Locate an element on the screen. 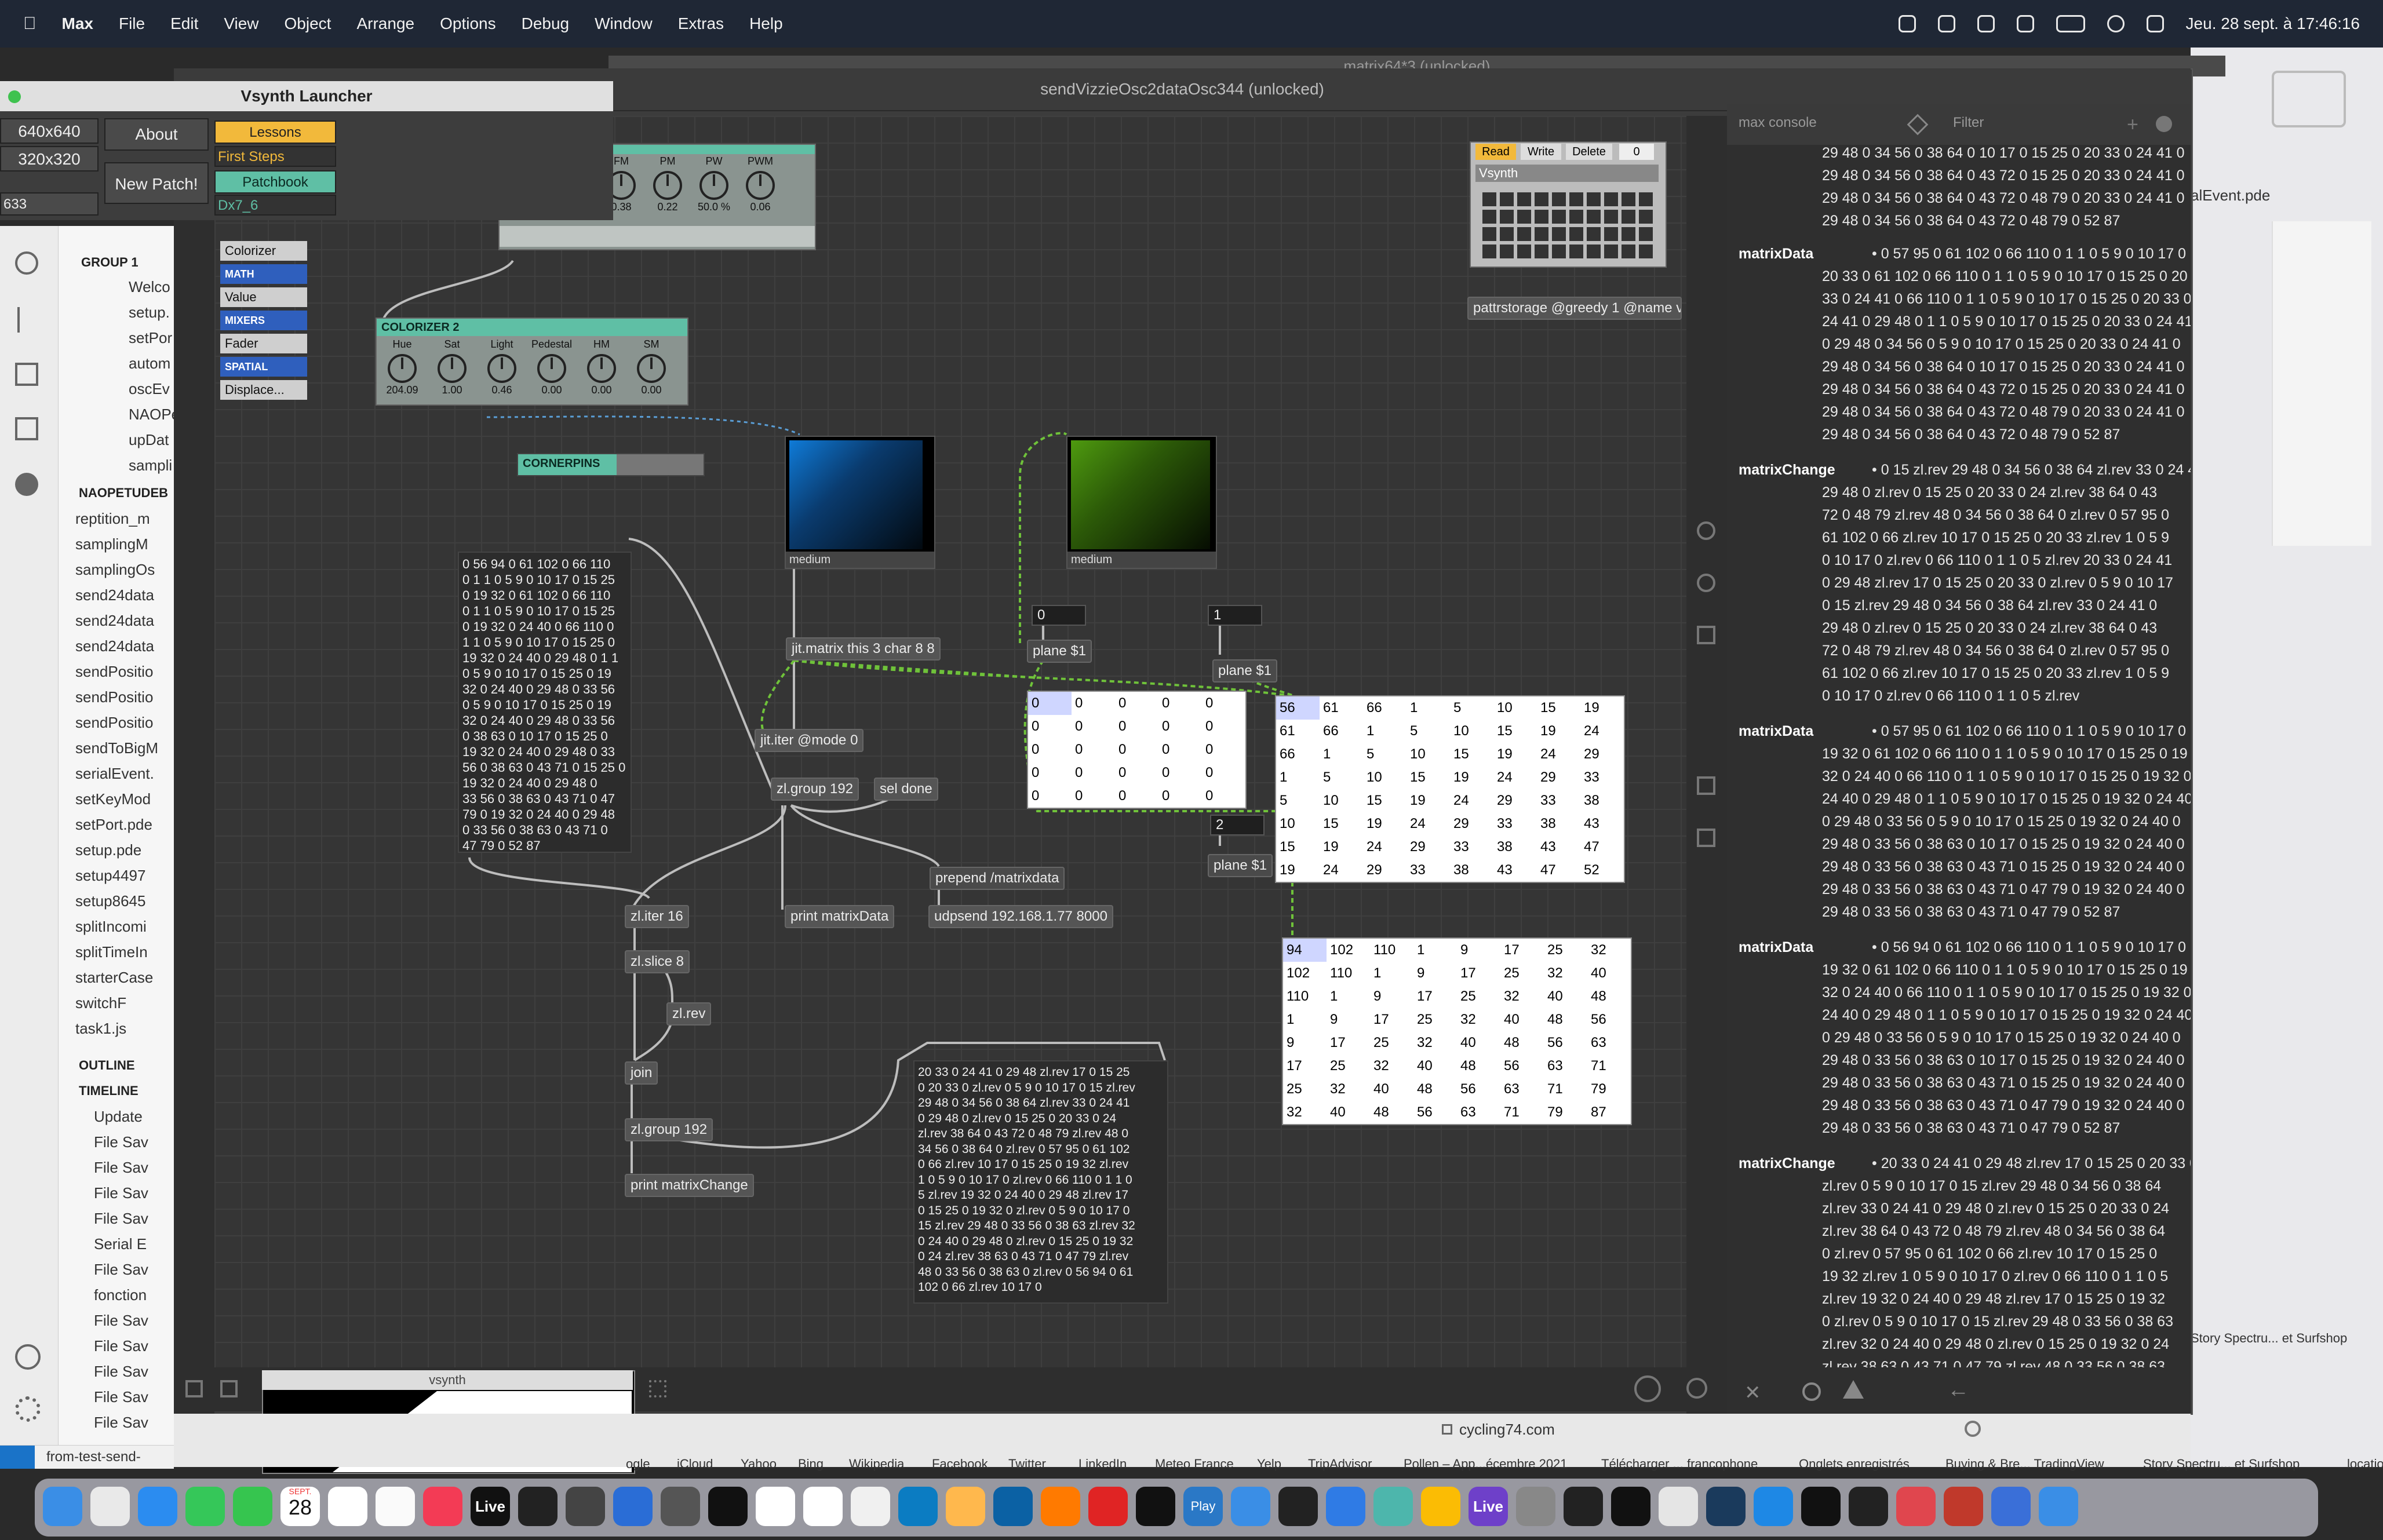  resolution-select: 640x640 is located at coordinates (50, 131).